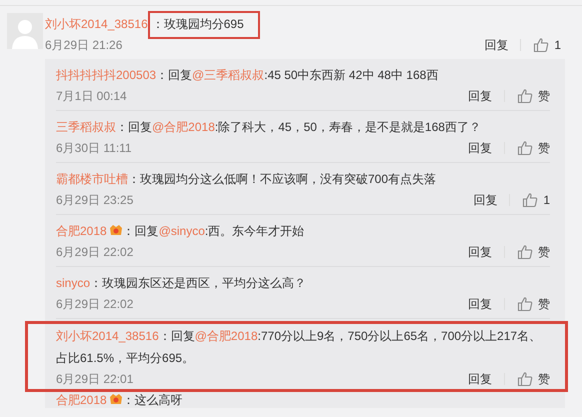  What do you see at coordinates (299, 347) in the screenshot?
I see `reply-text: 刘小坏2014_38516：回复@合肥2018:770分以上9名，750分以上65名，700分以上217名、占比61.5%，平均分695。` at bounding box center [299, 347].